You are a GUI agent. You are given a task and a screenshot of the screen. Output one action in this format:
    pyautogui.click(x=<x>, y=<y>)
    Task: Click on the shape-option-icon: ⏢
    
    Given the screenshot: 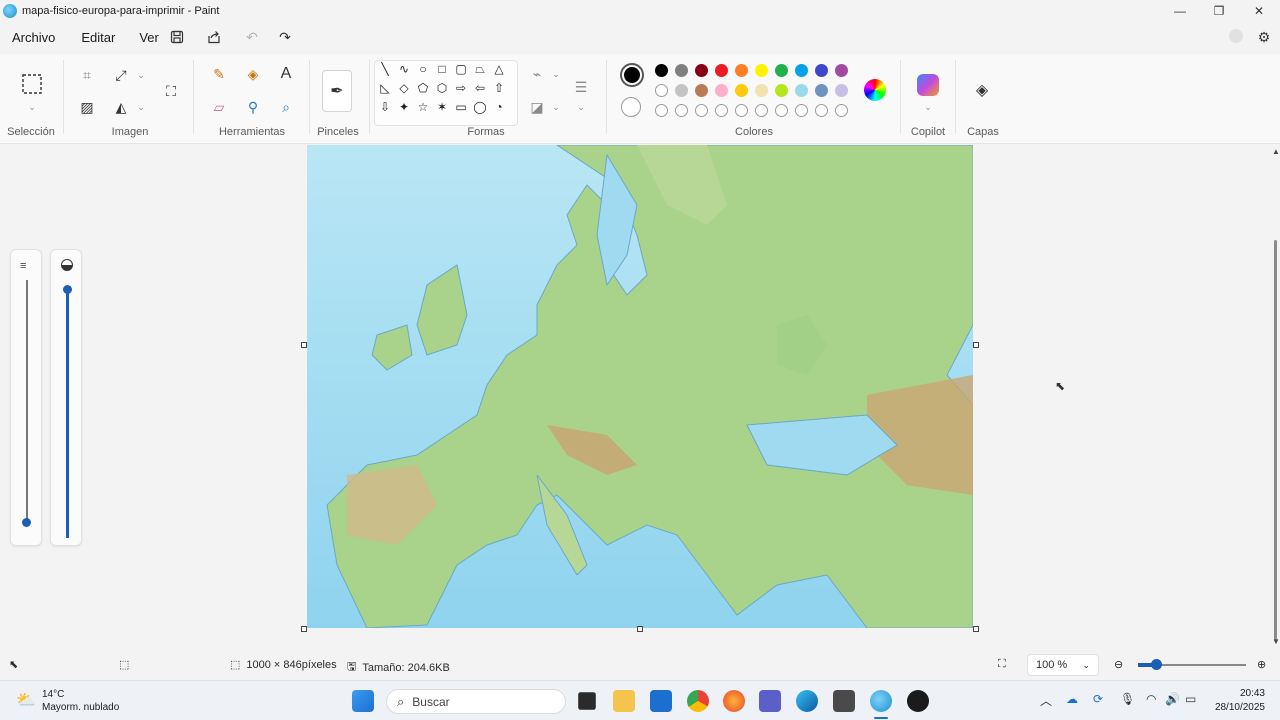 What is the action you would take?
    pyautogui.click(x=480, y=69)
    